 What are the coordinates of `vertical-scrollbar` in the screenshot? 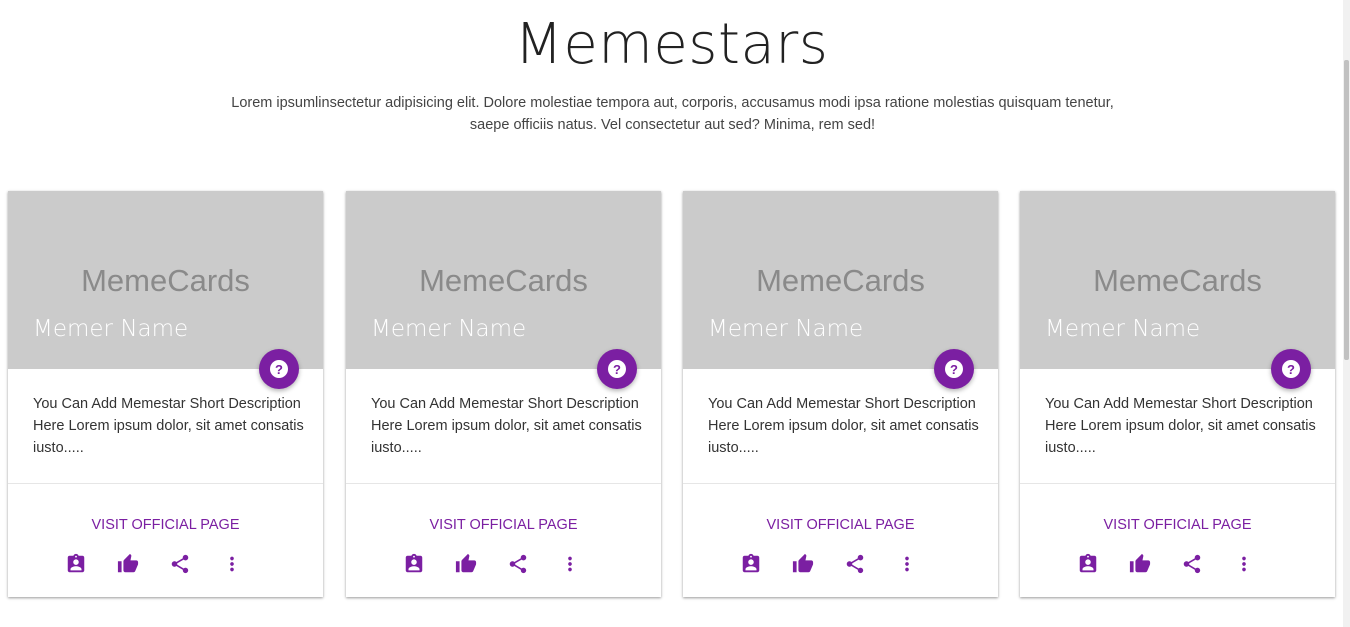 It's located at (1346, 313).